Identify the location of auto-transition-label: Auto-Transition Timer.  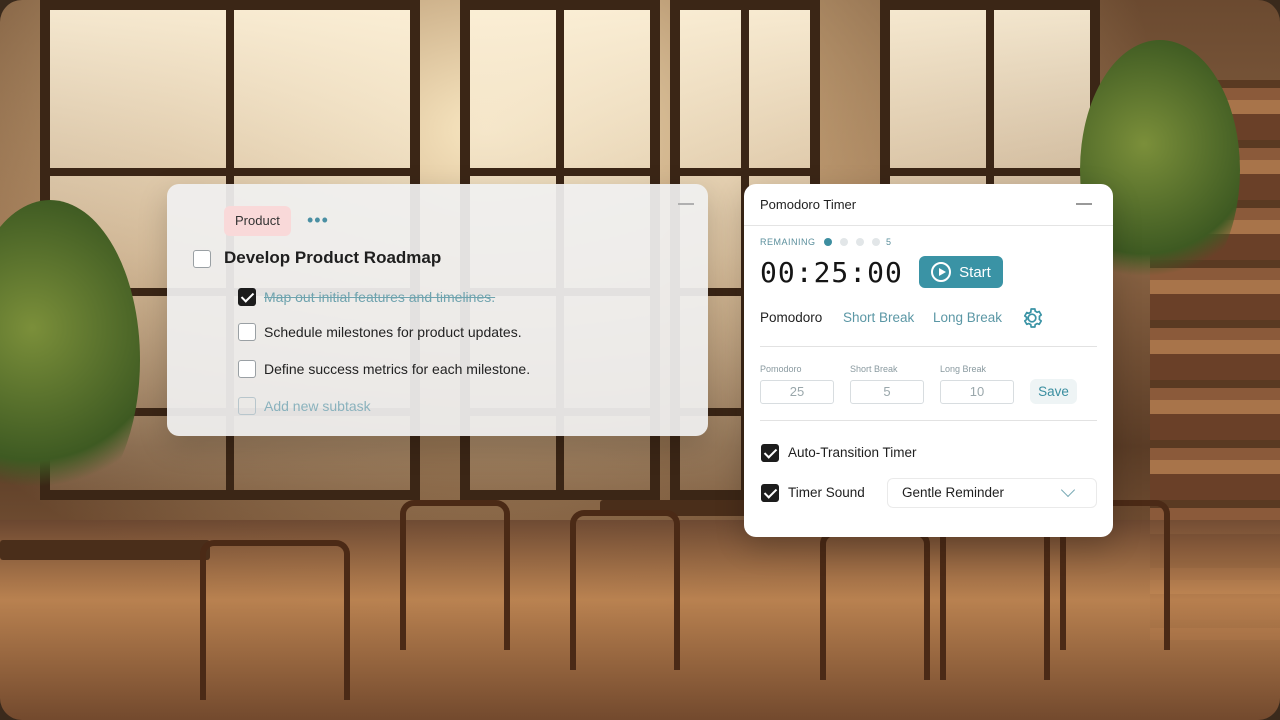
(852, 452).